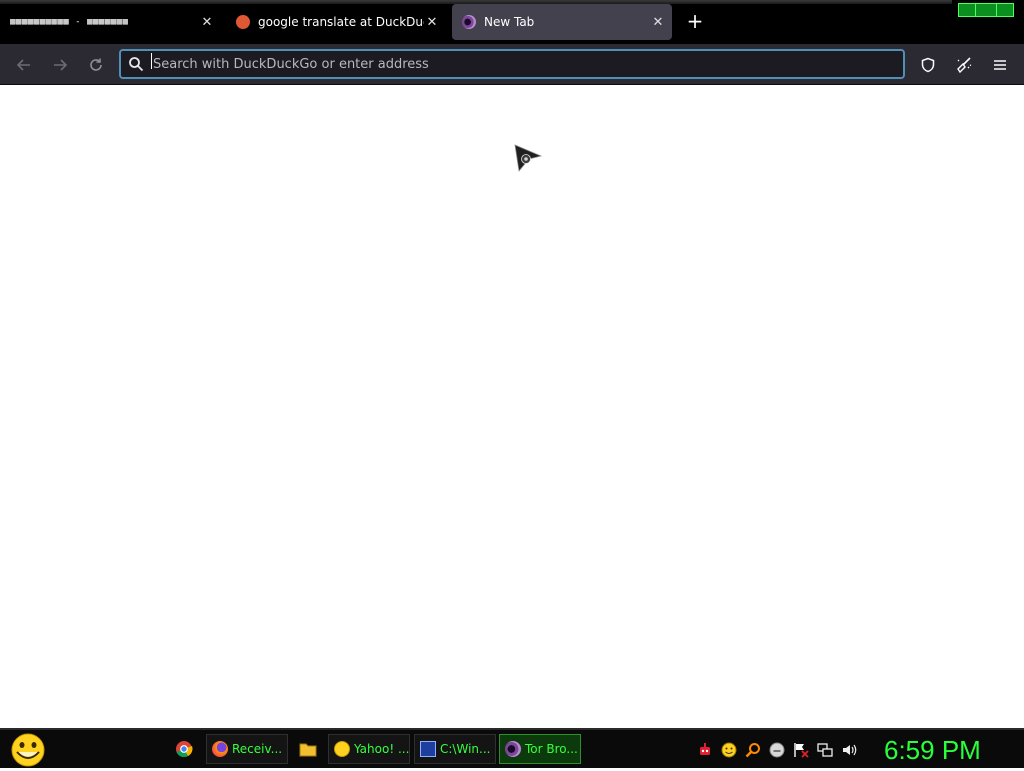  What do you see at coordinates (729, 750) in the screenshot?
I see `messenger-smiley-icon` at bounding box center [729, 750].